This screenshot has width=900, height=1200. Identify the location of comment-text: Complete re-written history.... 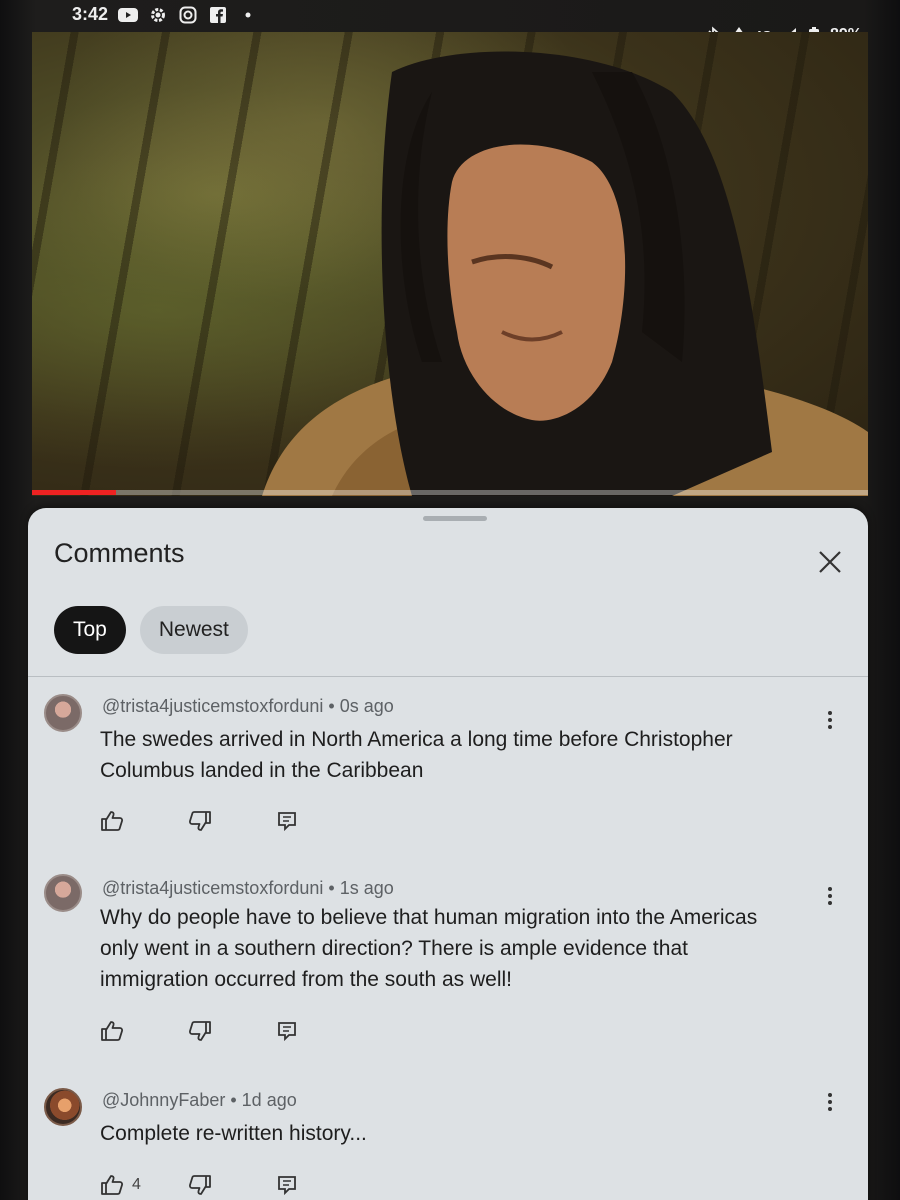
(233, 1133).